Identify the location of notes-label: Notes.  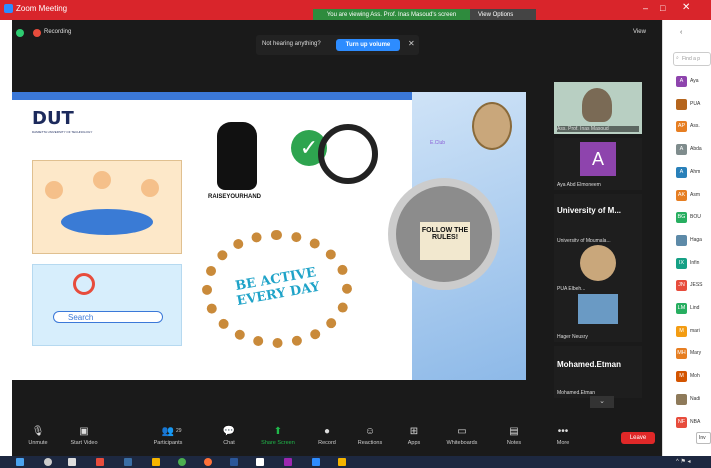
(514, 443).